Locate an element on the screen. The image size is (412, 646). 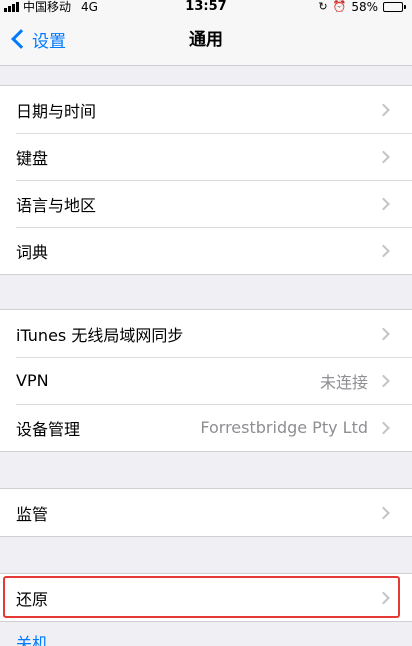
status-bar: 中国移动 4G 13:57 ↻ ⏰ 58% is located at coordinates (206, 7).